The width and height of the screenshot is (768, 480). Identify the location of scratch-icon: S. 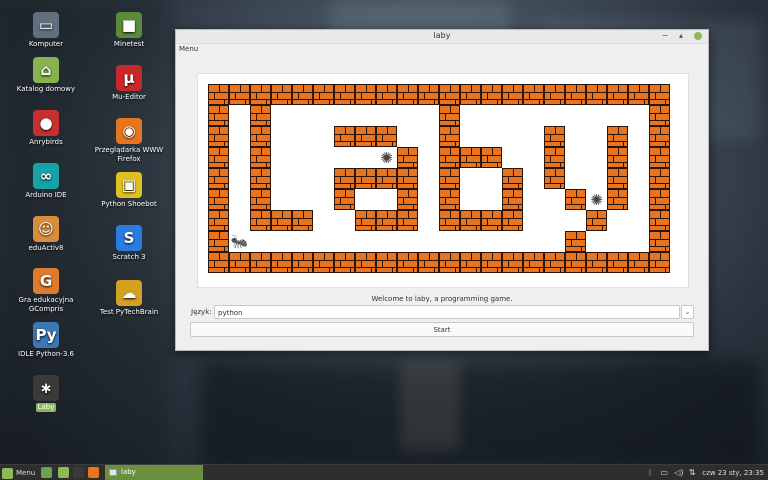
(129, 238).